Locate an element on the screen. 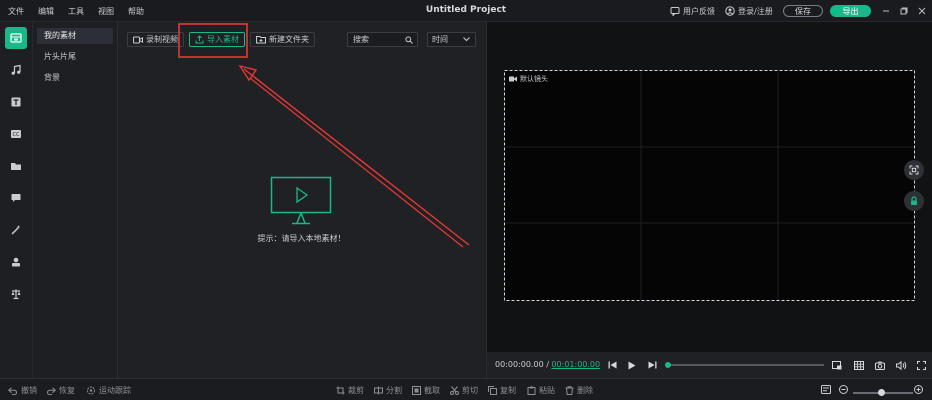  category-background: 背景 is located at coordinates (75, 78).